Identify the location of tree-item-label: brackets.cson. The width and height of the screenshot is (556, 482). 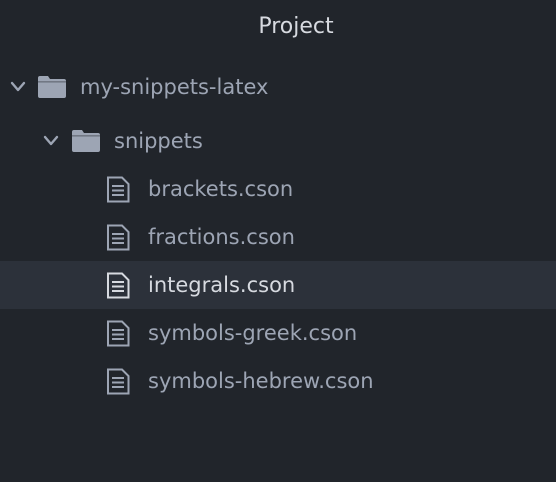
(221, 189).